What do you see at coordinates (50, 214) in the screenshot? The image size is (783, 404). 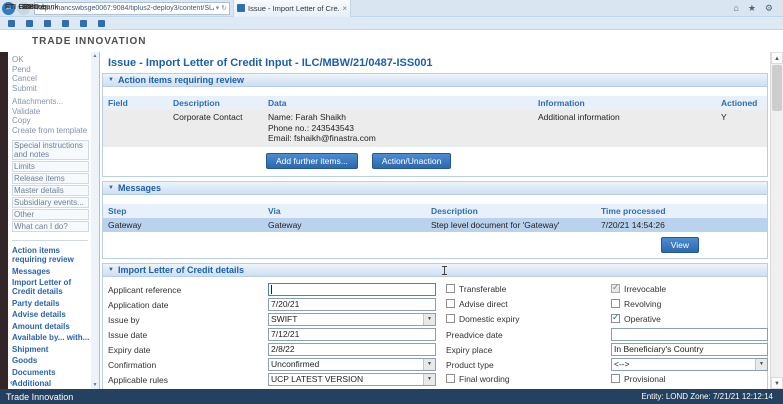 I see `sidebar-item-other: Other` at bounding box center [50, 214].